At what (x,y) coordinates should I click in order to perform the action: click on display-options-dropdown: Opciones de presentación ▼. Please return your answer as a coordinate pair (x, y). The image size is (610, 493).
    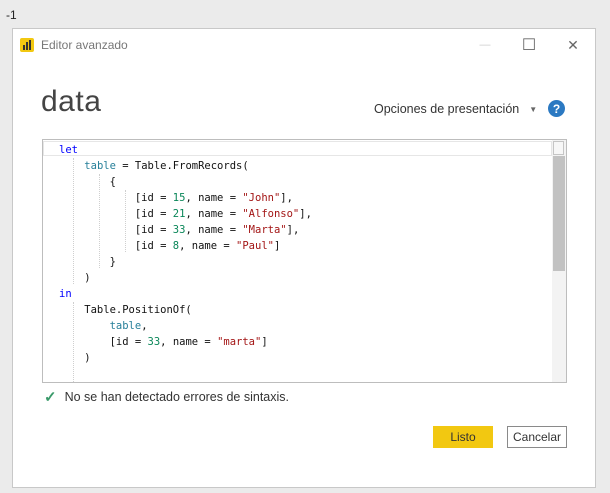
    Looking at the image, I should click on (455, 109).